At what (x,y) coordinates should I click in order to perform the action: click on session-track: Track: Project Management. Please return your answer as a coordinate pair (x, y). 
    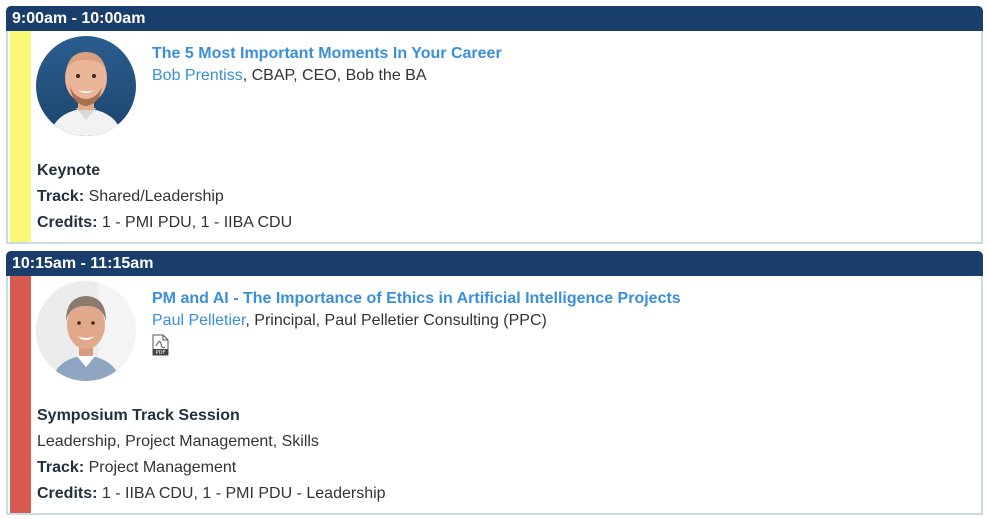
    Looking at the image, I should click on (136, 468).